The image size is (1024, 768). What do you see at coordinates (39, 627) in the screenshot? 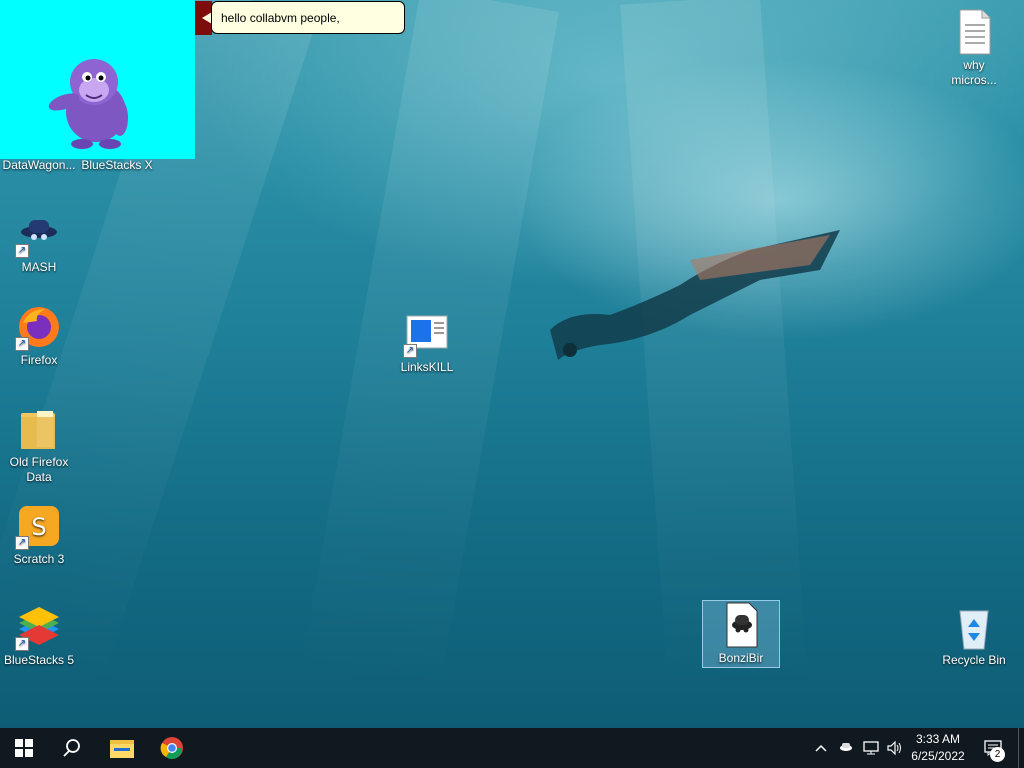
I see `bluestacks-icon: ↗` at bounding box center [39, 627].